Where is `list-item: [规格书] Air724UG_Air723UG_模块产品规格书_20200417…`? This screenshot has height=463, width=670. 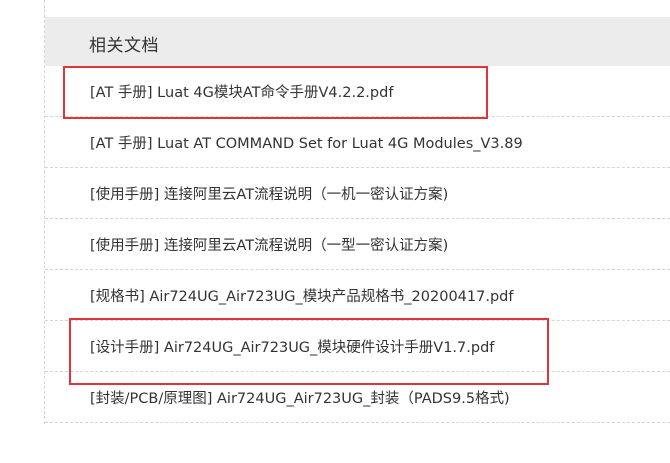
list-item: [规格书] Air724UG_Air723UG_模块产品规格书_20200417… is located at coordinates (357, 295).